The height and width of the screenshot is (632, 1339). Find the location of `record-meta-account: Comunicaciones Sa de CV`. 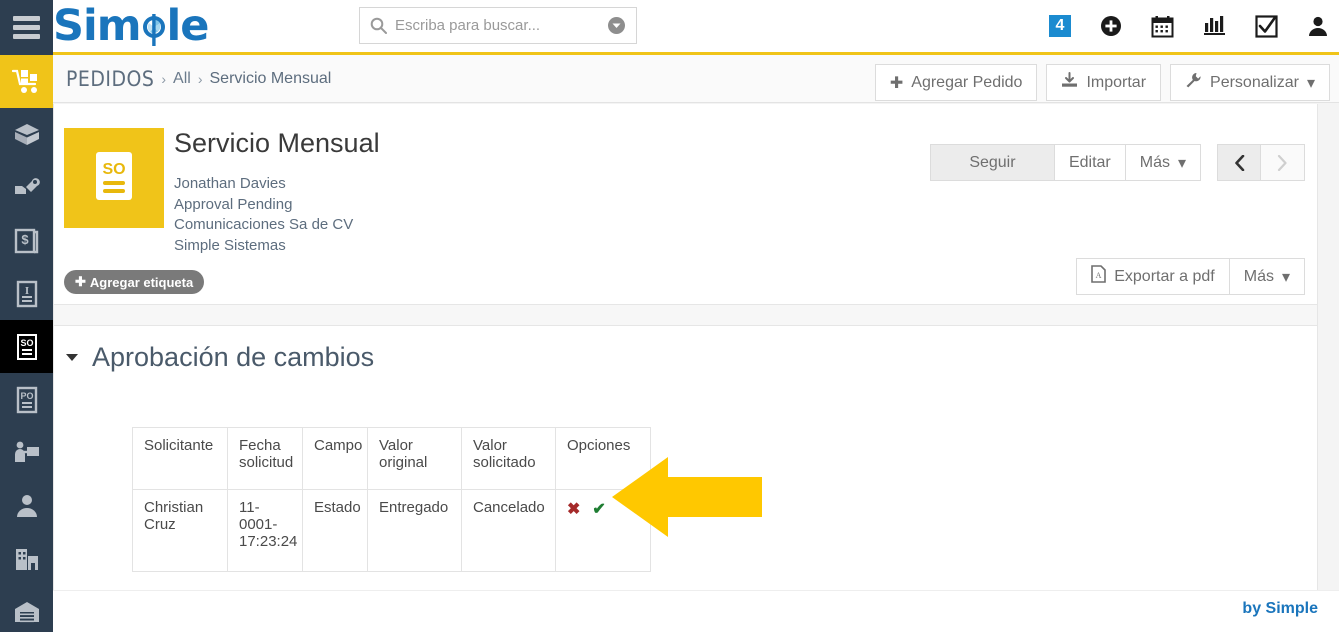

record-meta-account: Comunicaciones Sa de CV is located at coordinates (264, 224).